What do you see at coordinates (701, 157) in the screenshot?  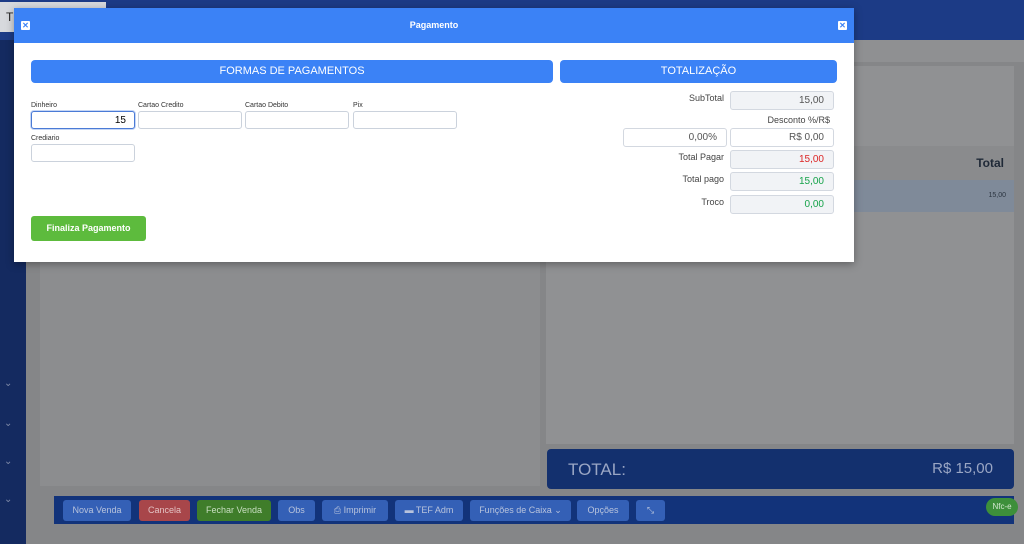 I see `total-pagar-label: Total Pagar` at bounding box center [701, 157].